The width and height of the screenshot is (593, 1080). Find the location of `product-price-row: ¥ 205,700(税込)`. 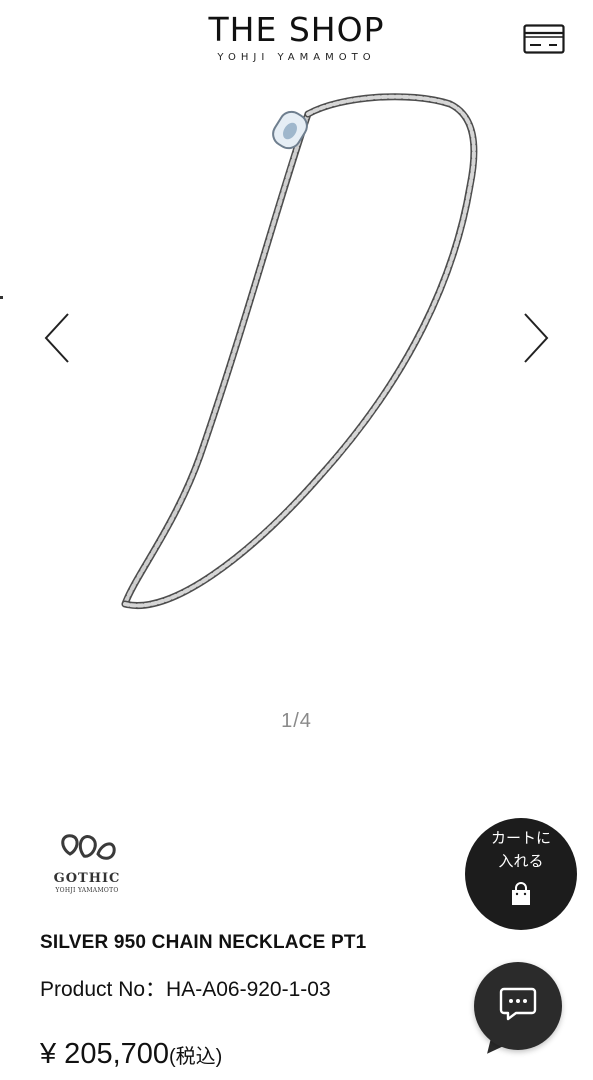

product-price-row: ¥ 205,700(税込) is located at coordinates (131, 1054).